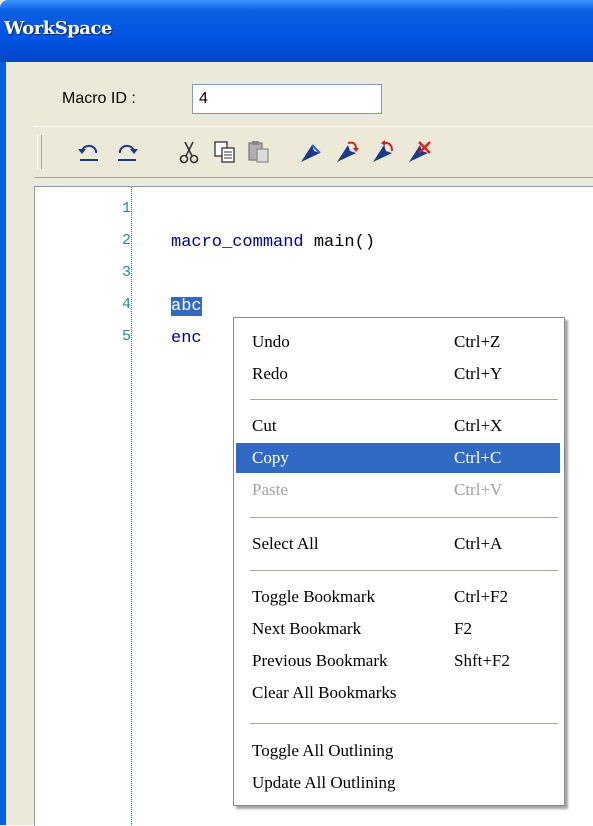 This screenshot has width=593, height=826. Describe the element at coordinates (313, 596) in the screenshot. I see `menu-item-label: Toggle Bookmark` at that location.